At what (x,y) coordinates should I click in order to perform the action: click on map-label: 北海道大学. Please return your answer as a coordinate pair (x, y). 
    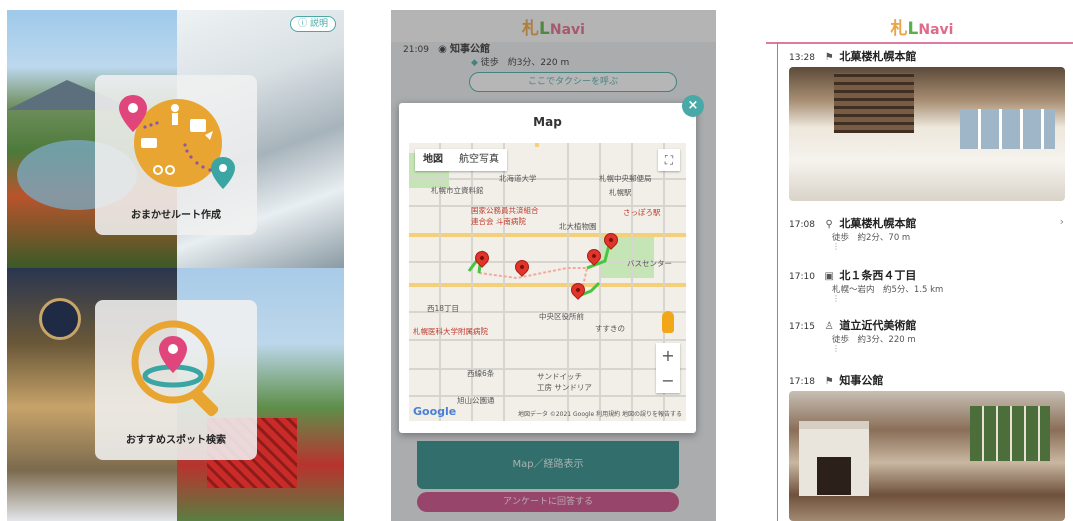
    Looking at the image, I should click on (518, 178).